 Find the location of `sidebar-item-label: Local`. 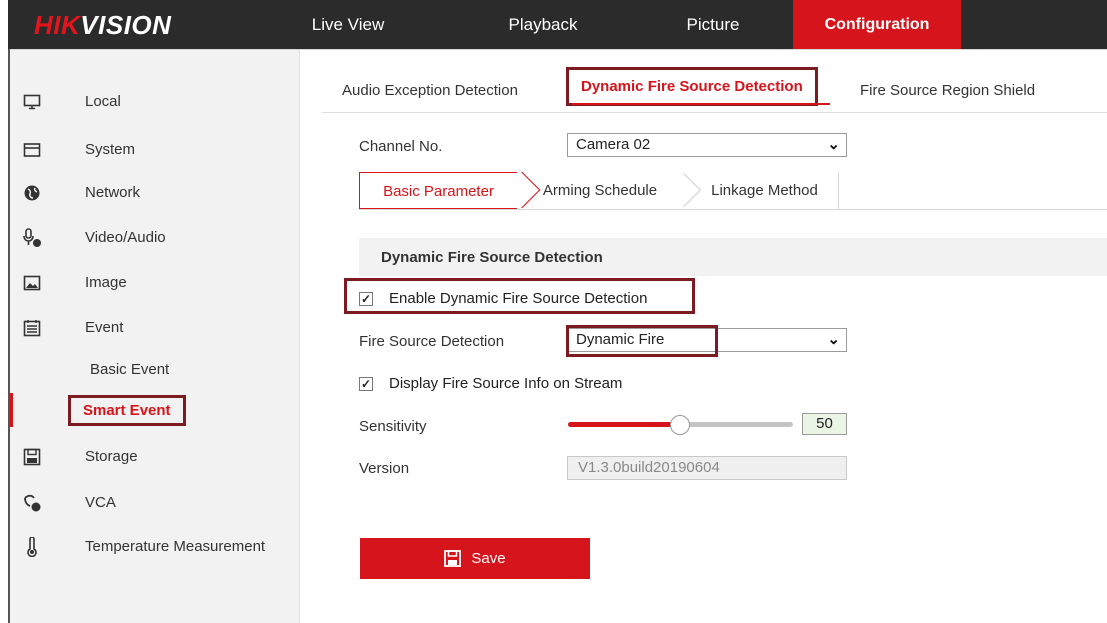

sidebar-item-label: Local is located at coordinates (103, 101).